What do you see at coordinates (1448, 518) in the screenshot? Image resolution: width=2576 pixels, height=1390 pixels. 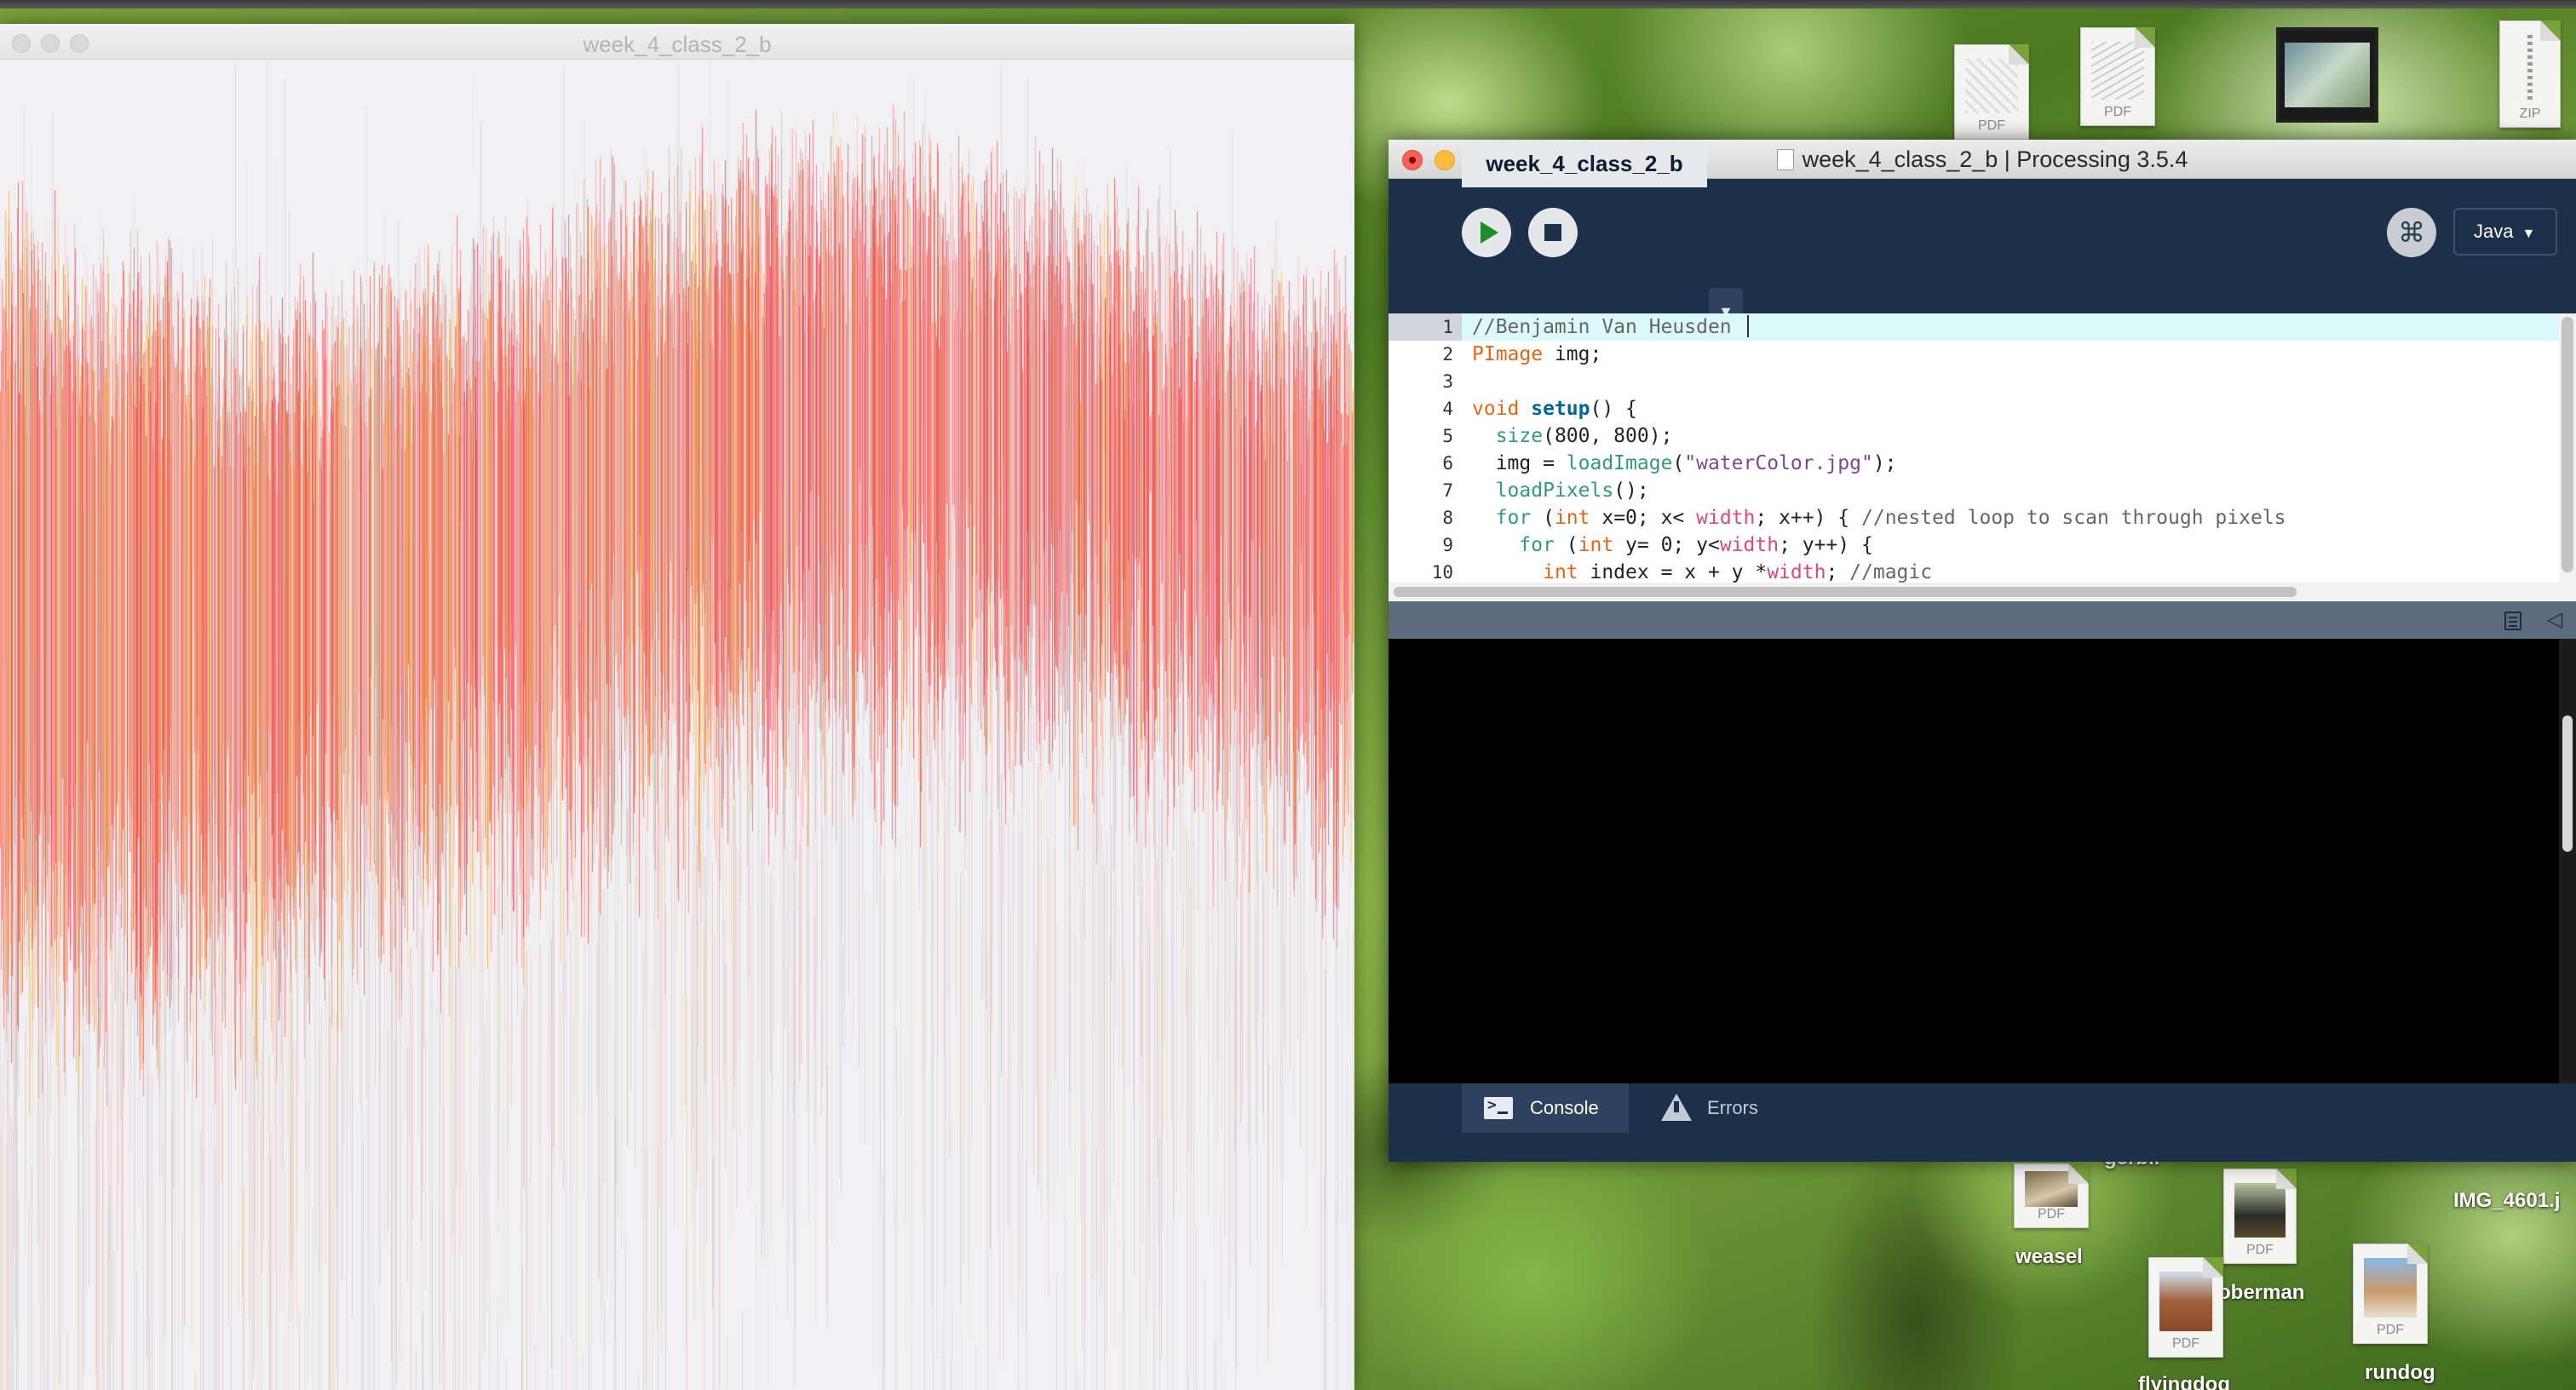 I see `line-number: 8` at bounding box center [1448, 518].